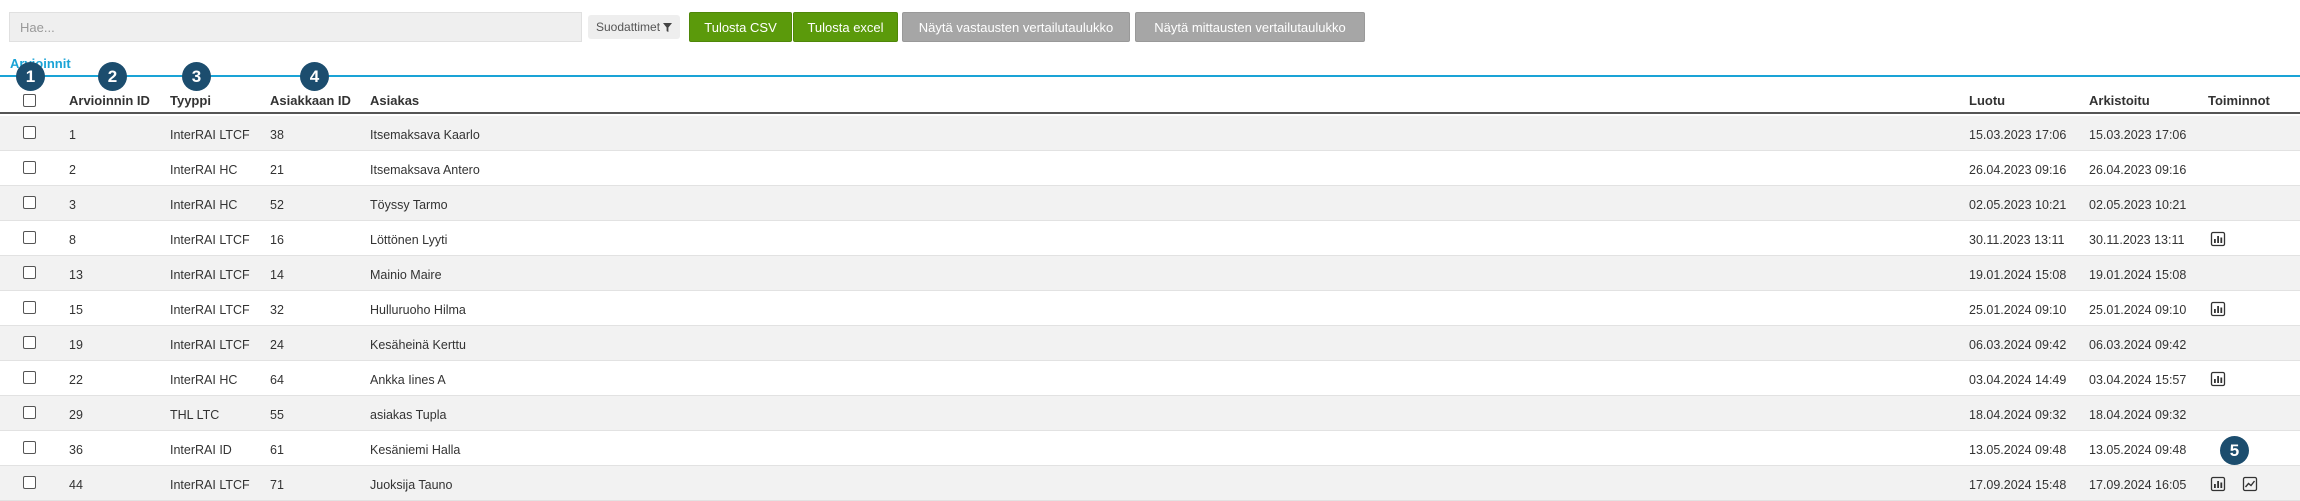 This screenshot has width=2300, height=501. Describe the element at coordinates (2018, 310) in the screenshot. I see `cell-created: 25.01.2024 09:10` at that location.